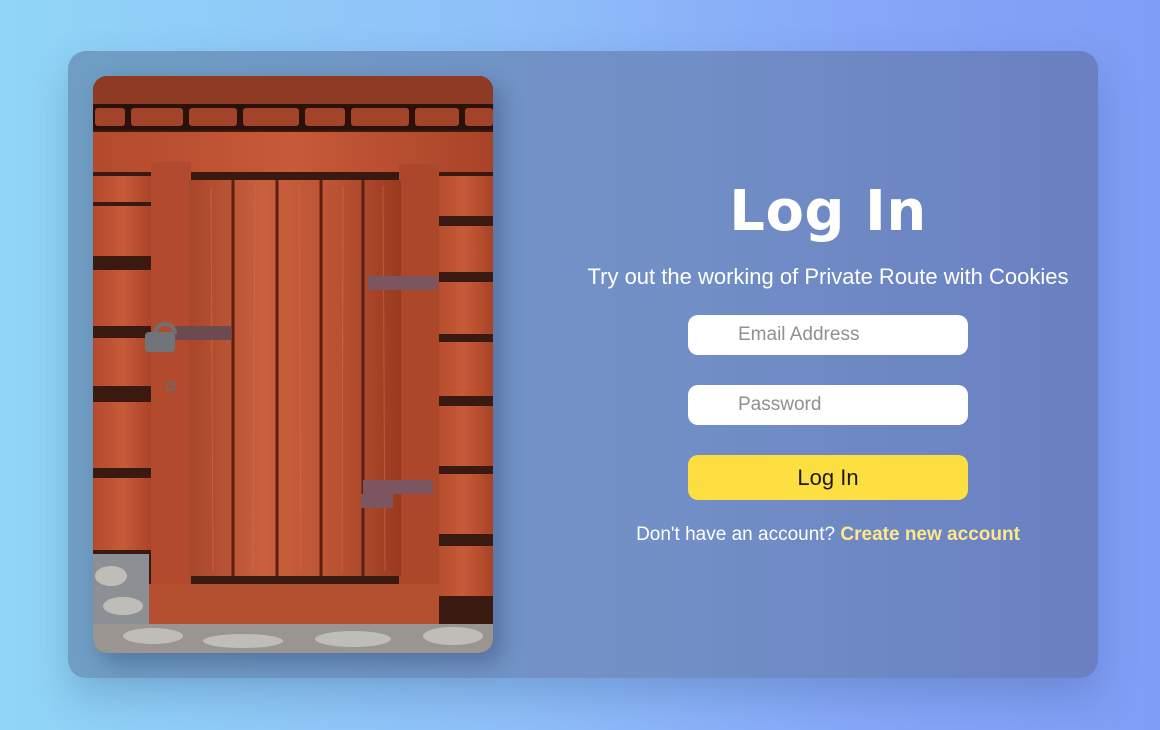 This screenshot has height=730, width=1160. What do you see at coordinates (828, 335) in the screenshot?
I see `email-input` at bounding box center [828, 335].